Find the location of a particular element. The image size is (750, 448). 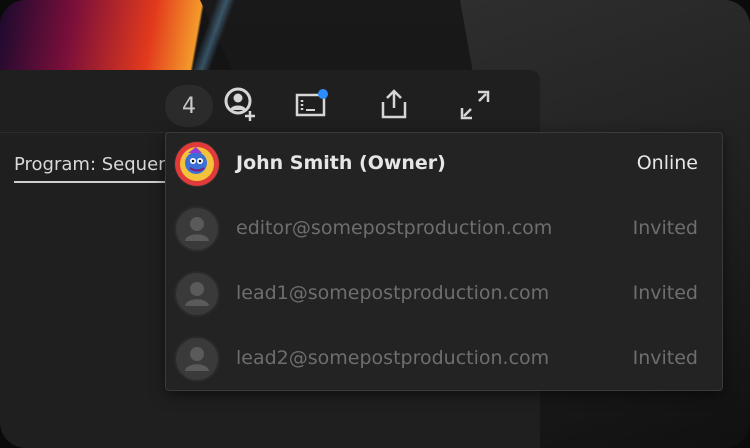

collaborator-count-button: 4 is located at coordinates (189, 106).